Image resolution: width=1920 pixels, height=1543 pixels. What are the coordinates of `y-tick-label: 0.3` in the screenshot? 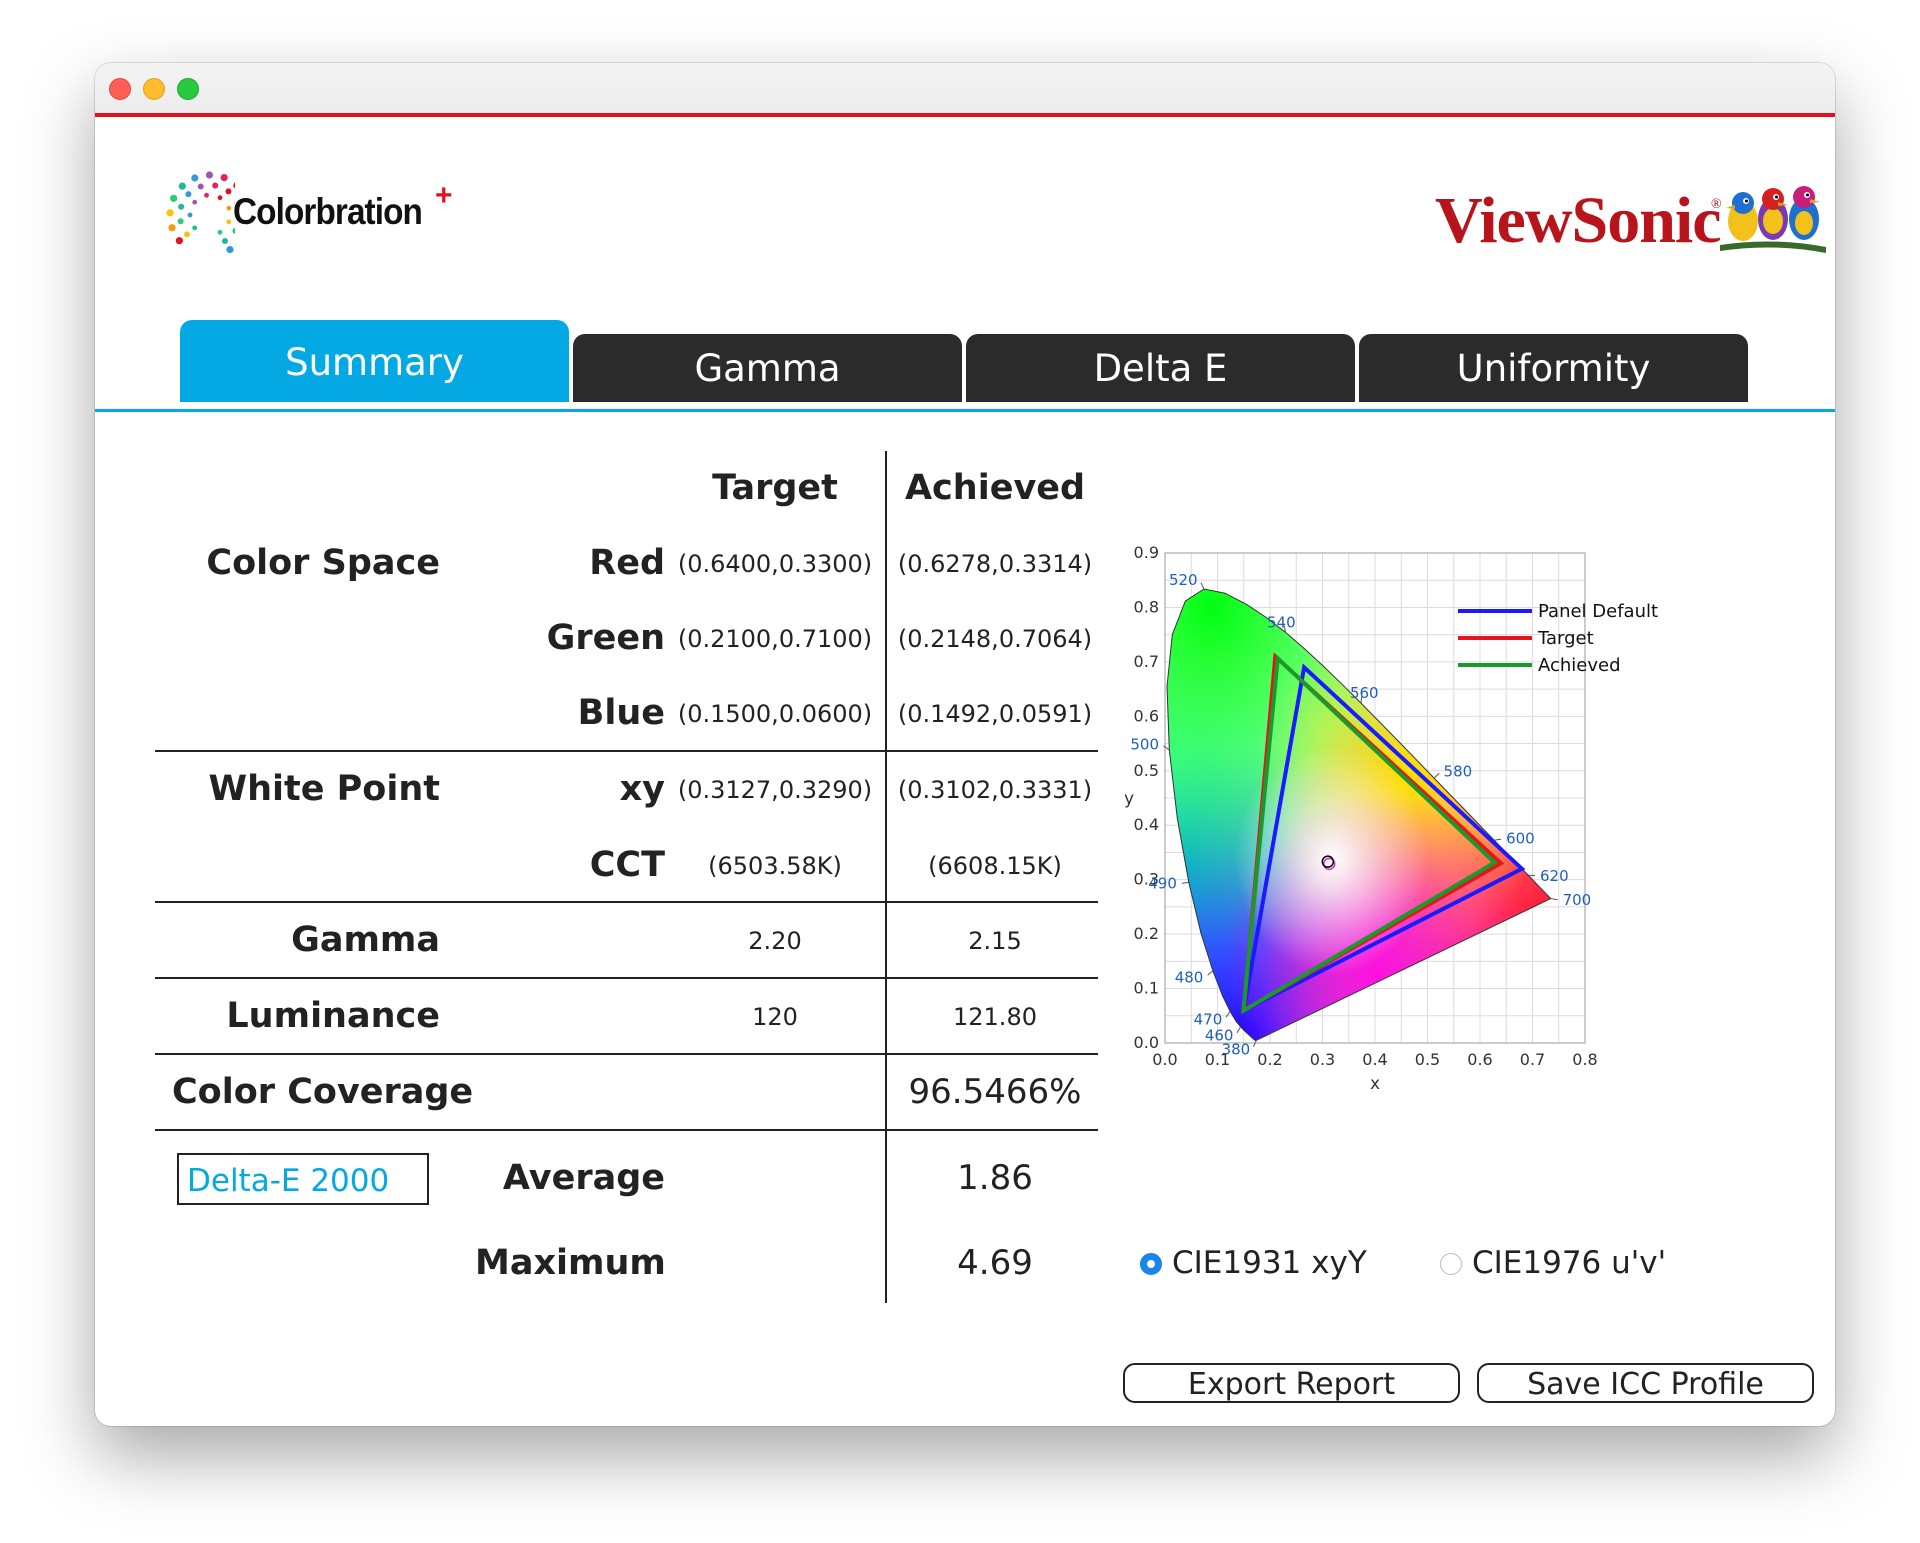 It's located at (1146, 879).